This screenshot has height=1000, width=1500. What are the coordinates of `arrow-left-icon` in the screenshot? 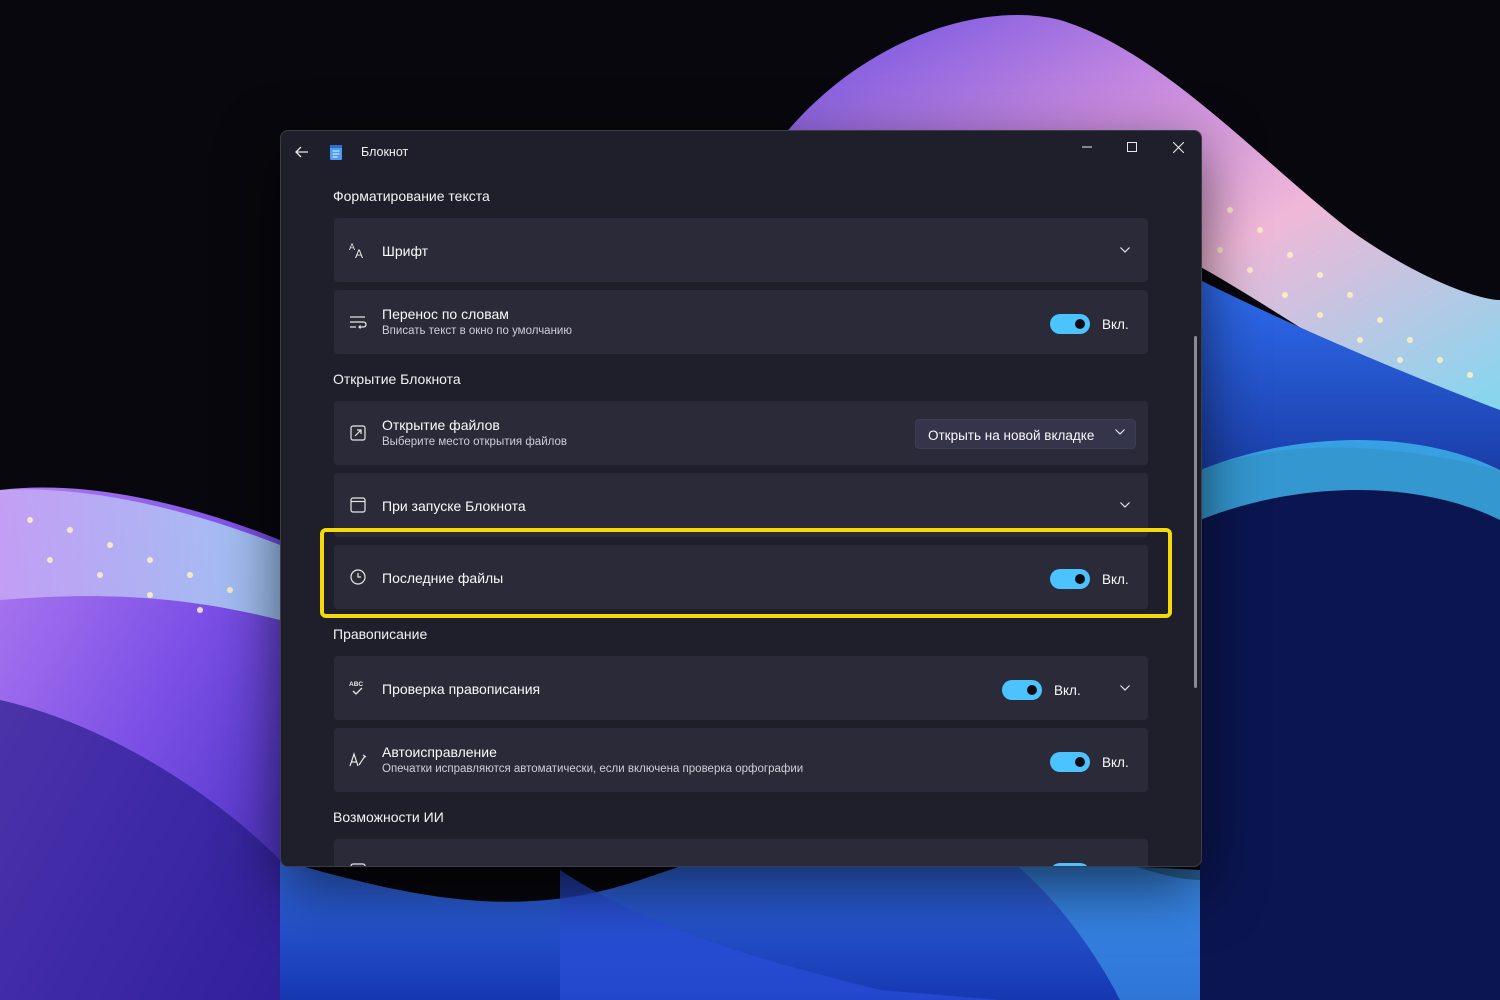 It's located at (301, 152).